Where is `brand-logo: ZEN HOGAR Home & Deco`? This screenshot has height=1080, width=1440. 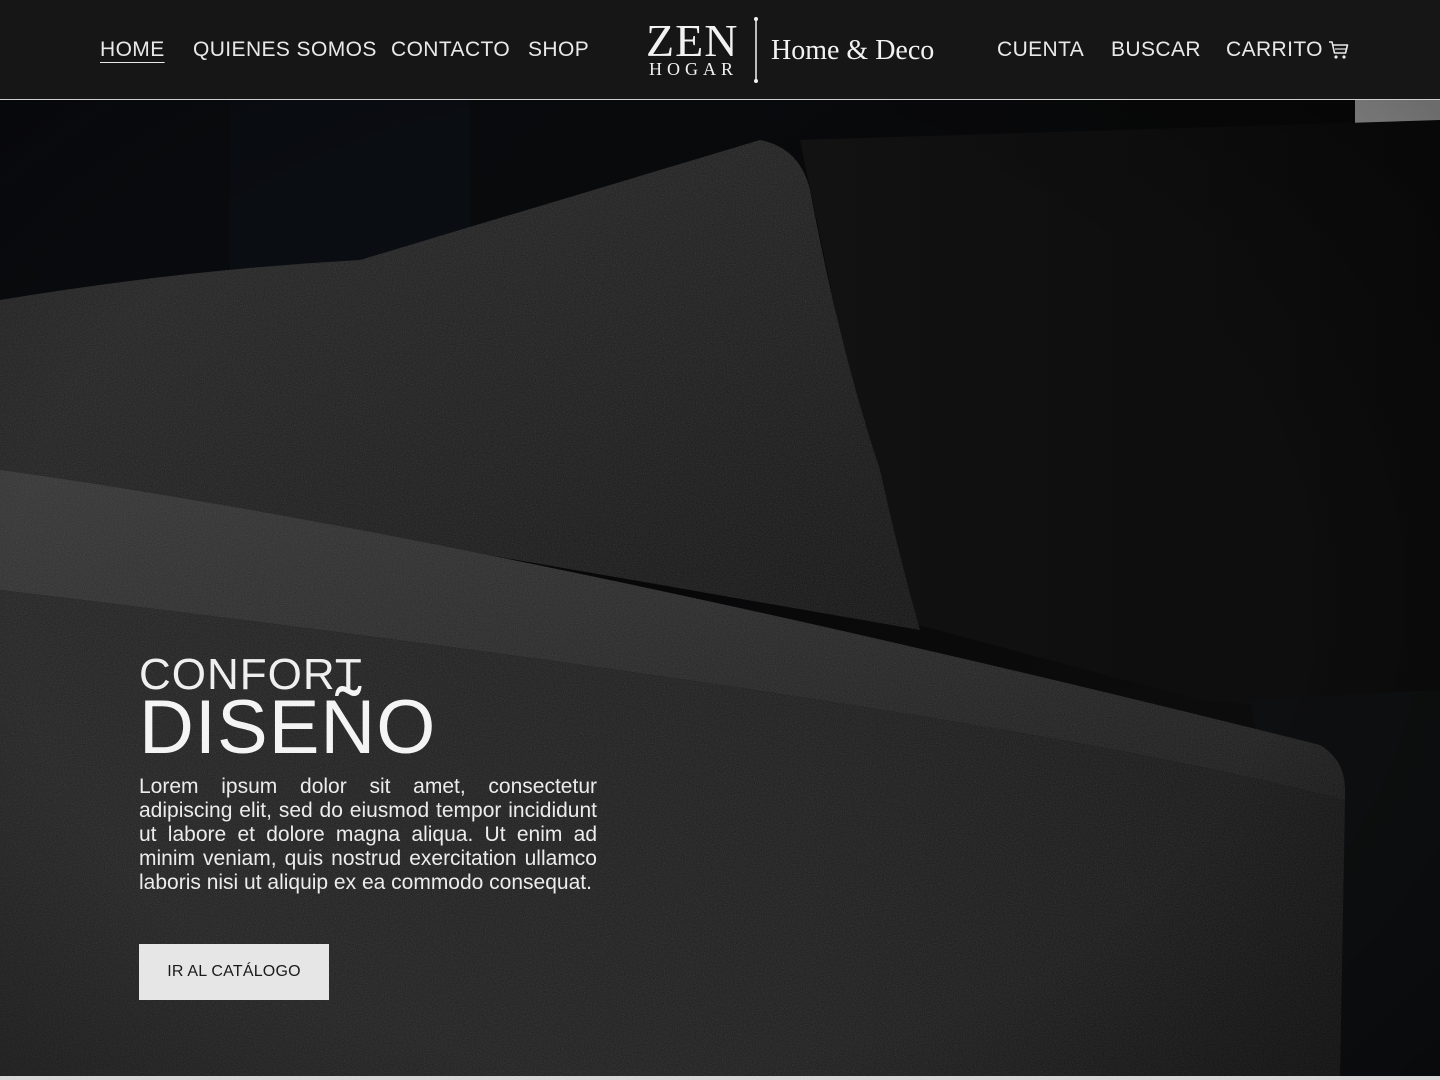
brand-logo: ZEN HOGAR Home & Deco is located at coordinates (796, 51).